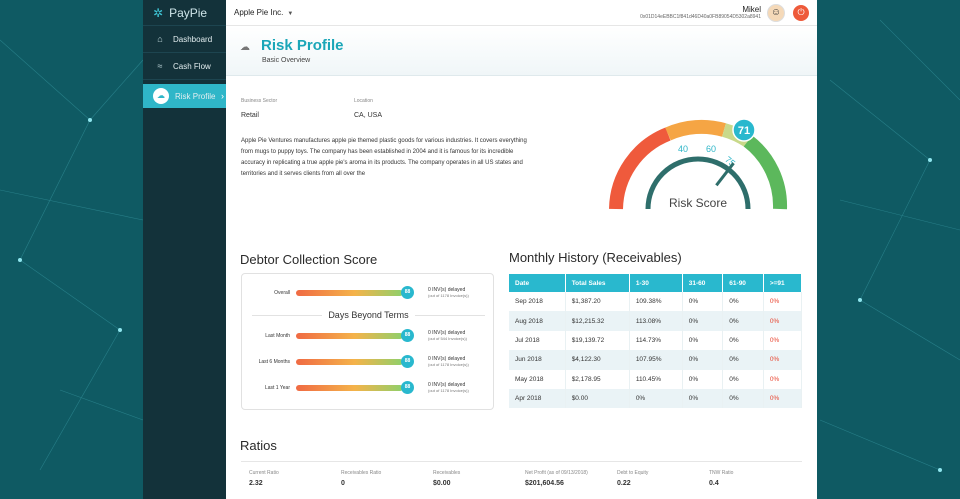 The width and height of the screenshot is (960, 499). Describe the element at coordinates (245, 47) in the screenshot. I see `cloud-icon: ☁` at that location.